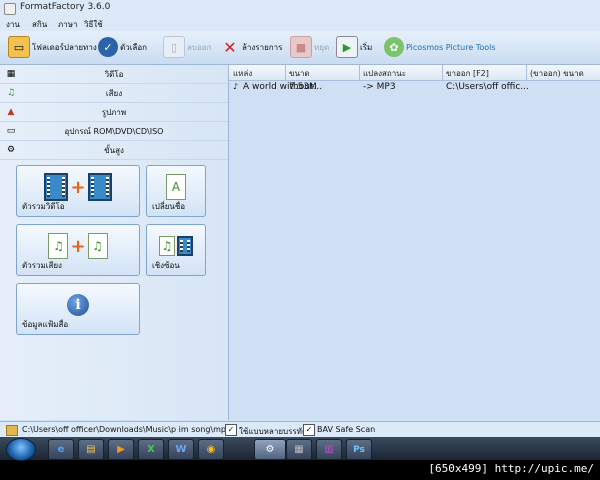 The image size is (600, 480). Describe the element at coordinates (78, 187) in the screenshot. I see `video-joiner-icon: +` at that location.